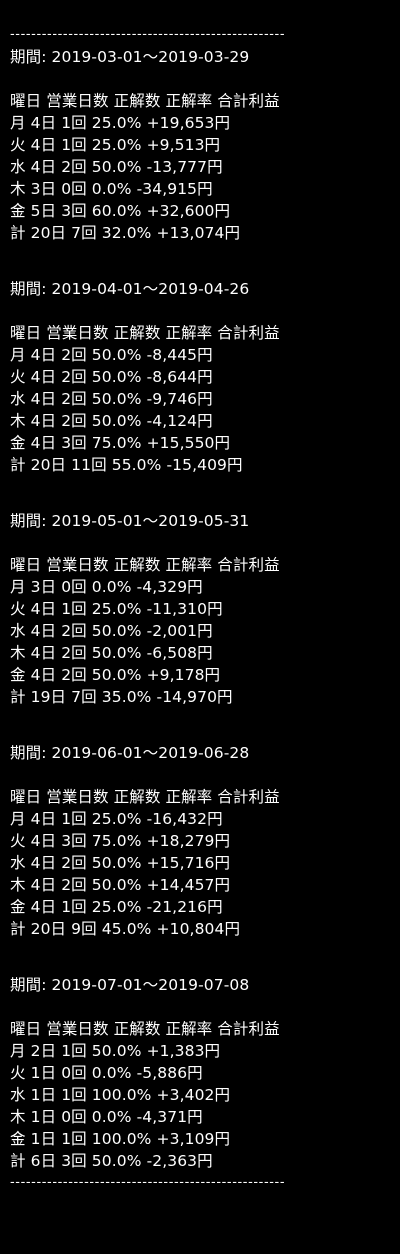  Describe the element at coordinates (106, 587) in the screenshot. I see `table-row: 月 3日 0回 0.0% -4,329円` at that location.